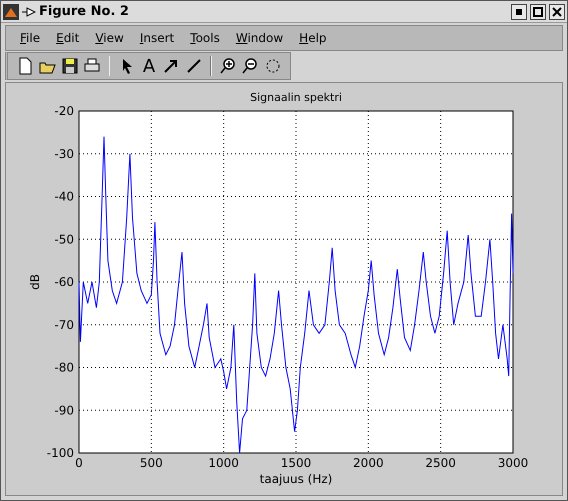  I want to click on x-tick-label: 2000, so click(368, 463).